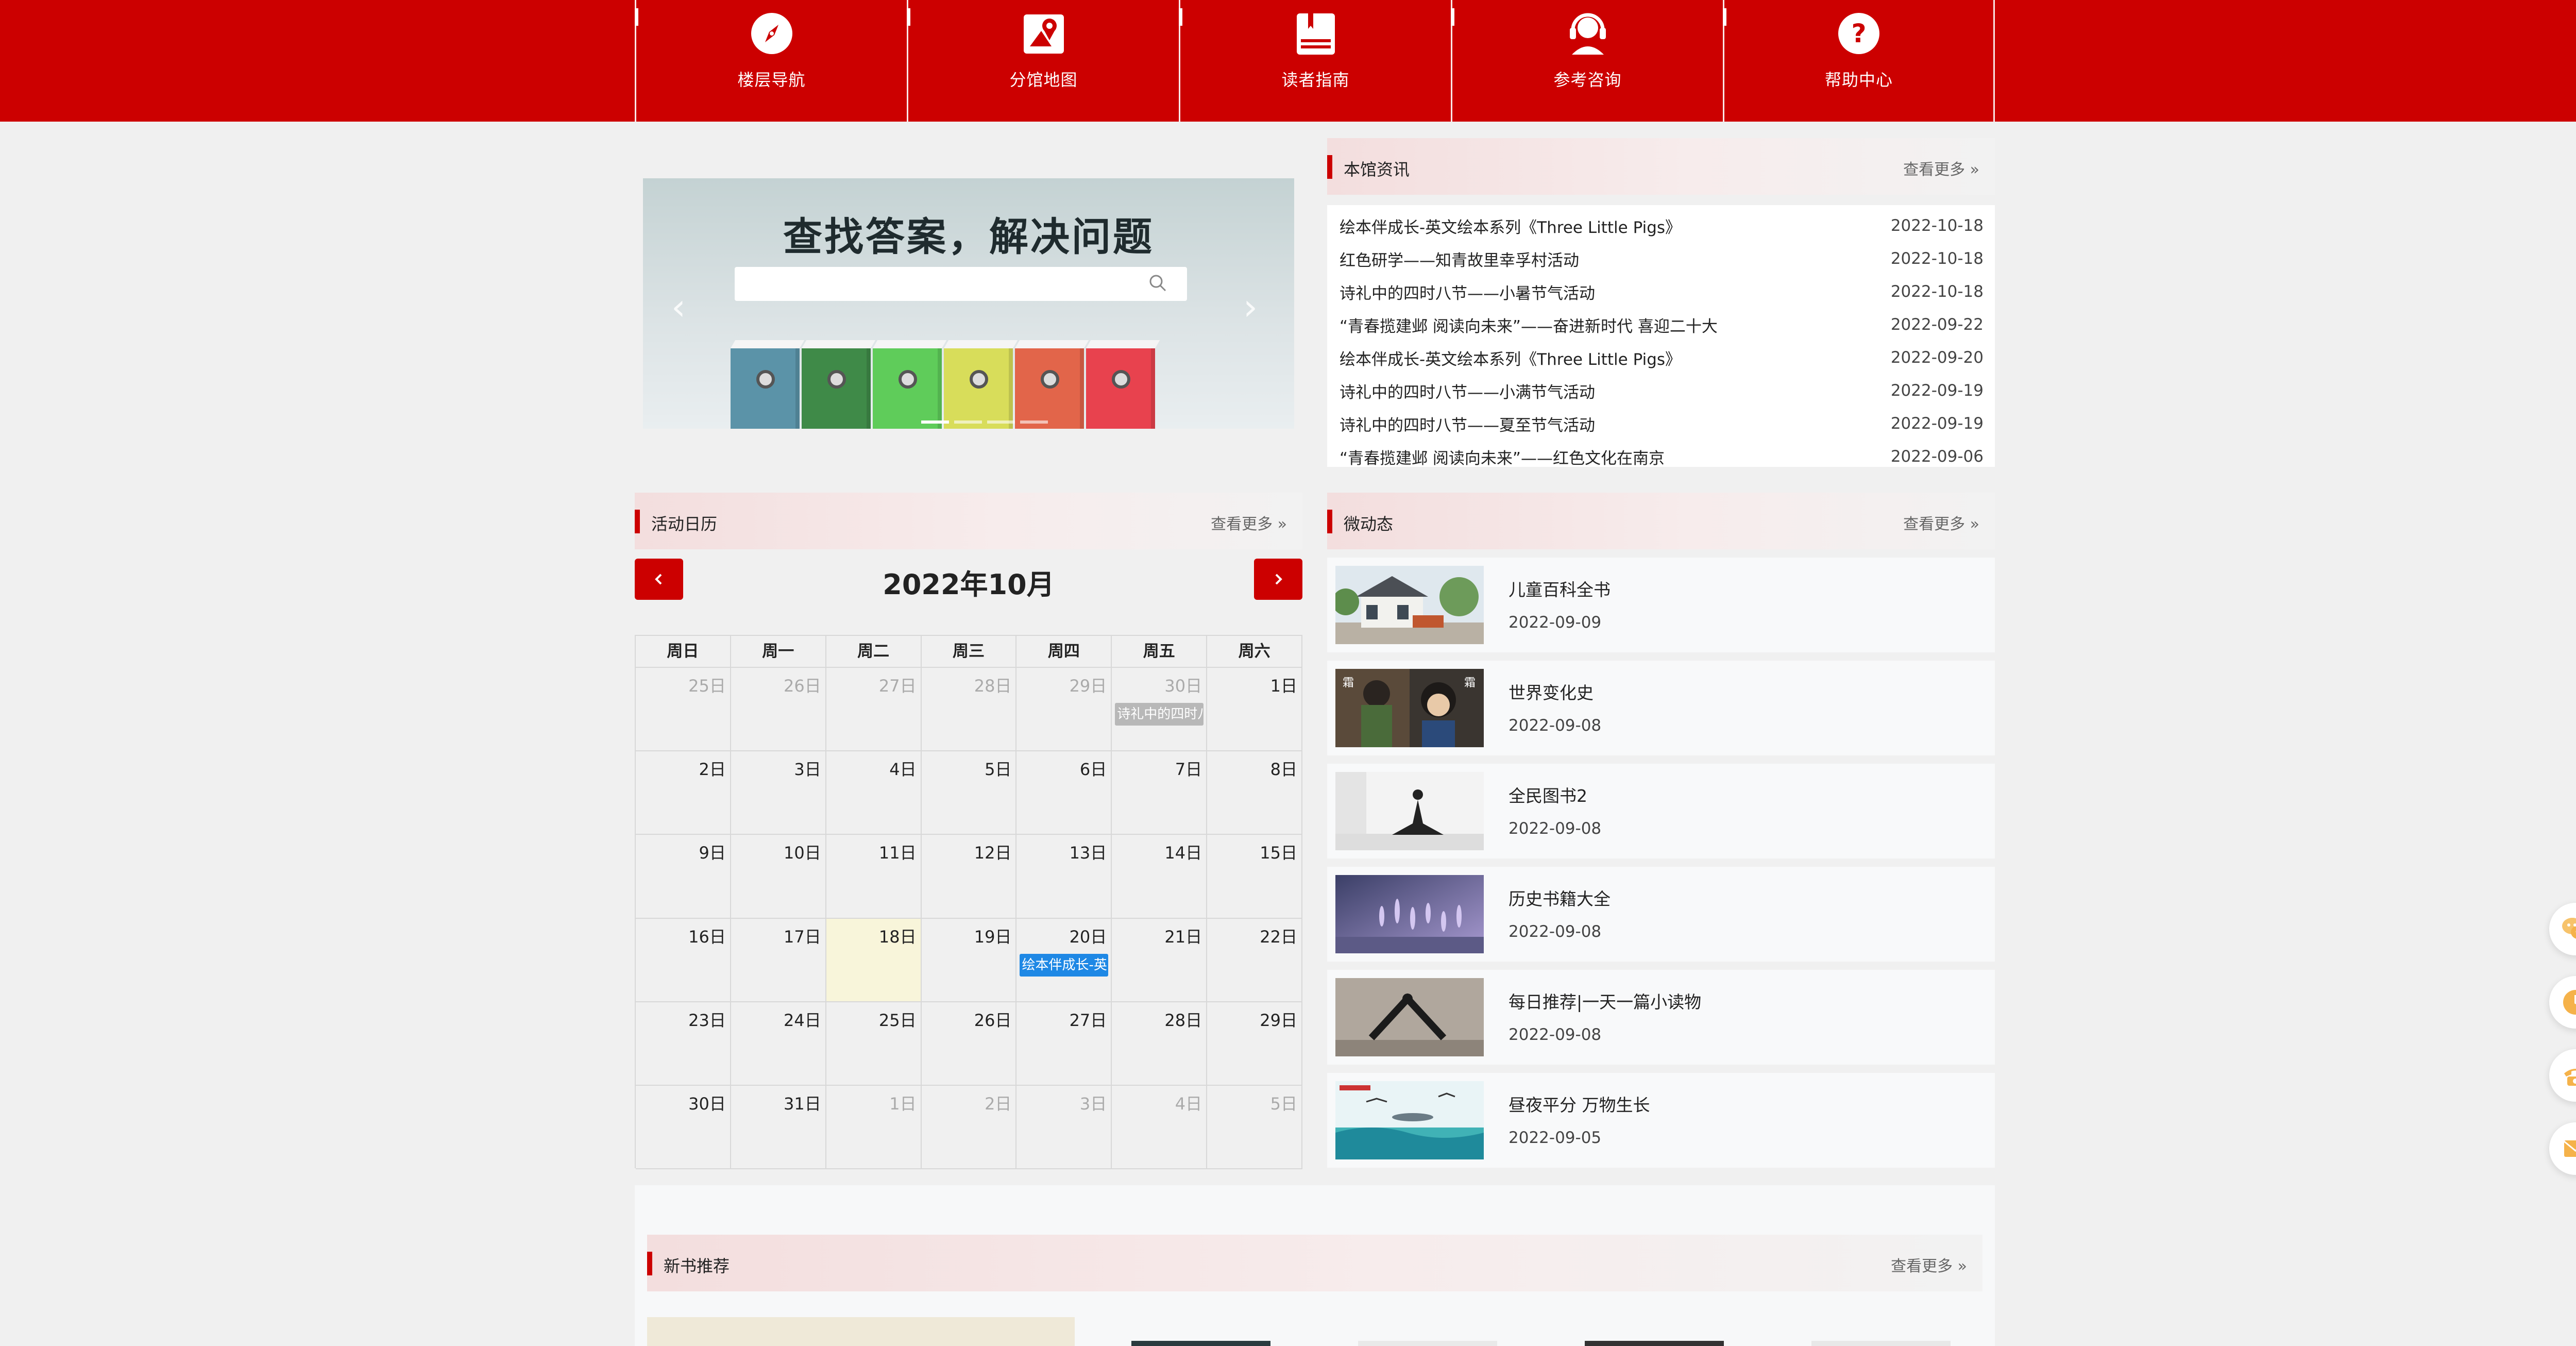  I want to click on calendar-day: 16日, so click(683, 960).